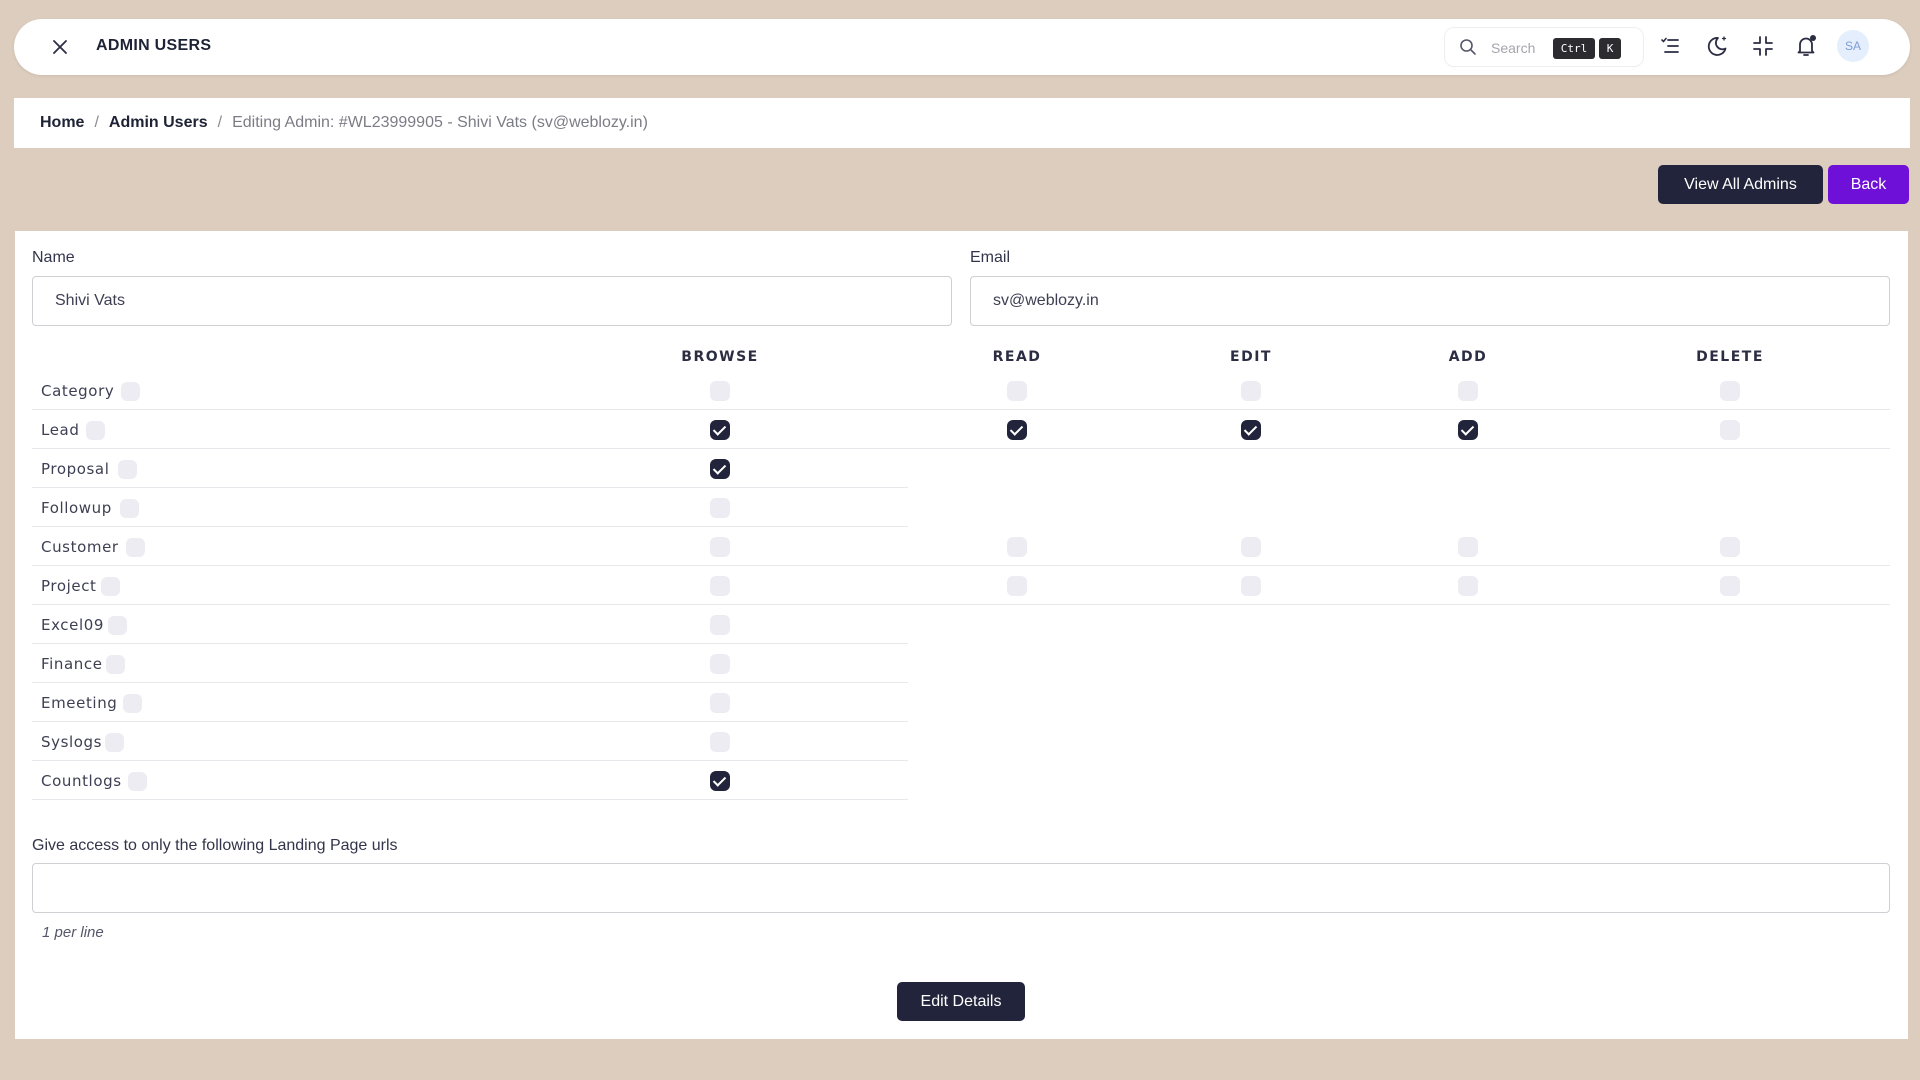 The height and width of the screenshot is (1080, 1920). Describe the element at coordinates (158, 123) in the screenshot. I see `breadcrumb-admin-users: Admin Users` at that location.